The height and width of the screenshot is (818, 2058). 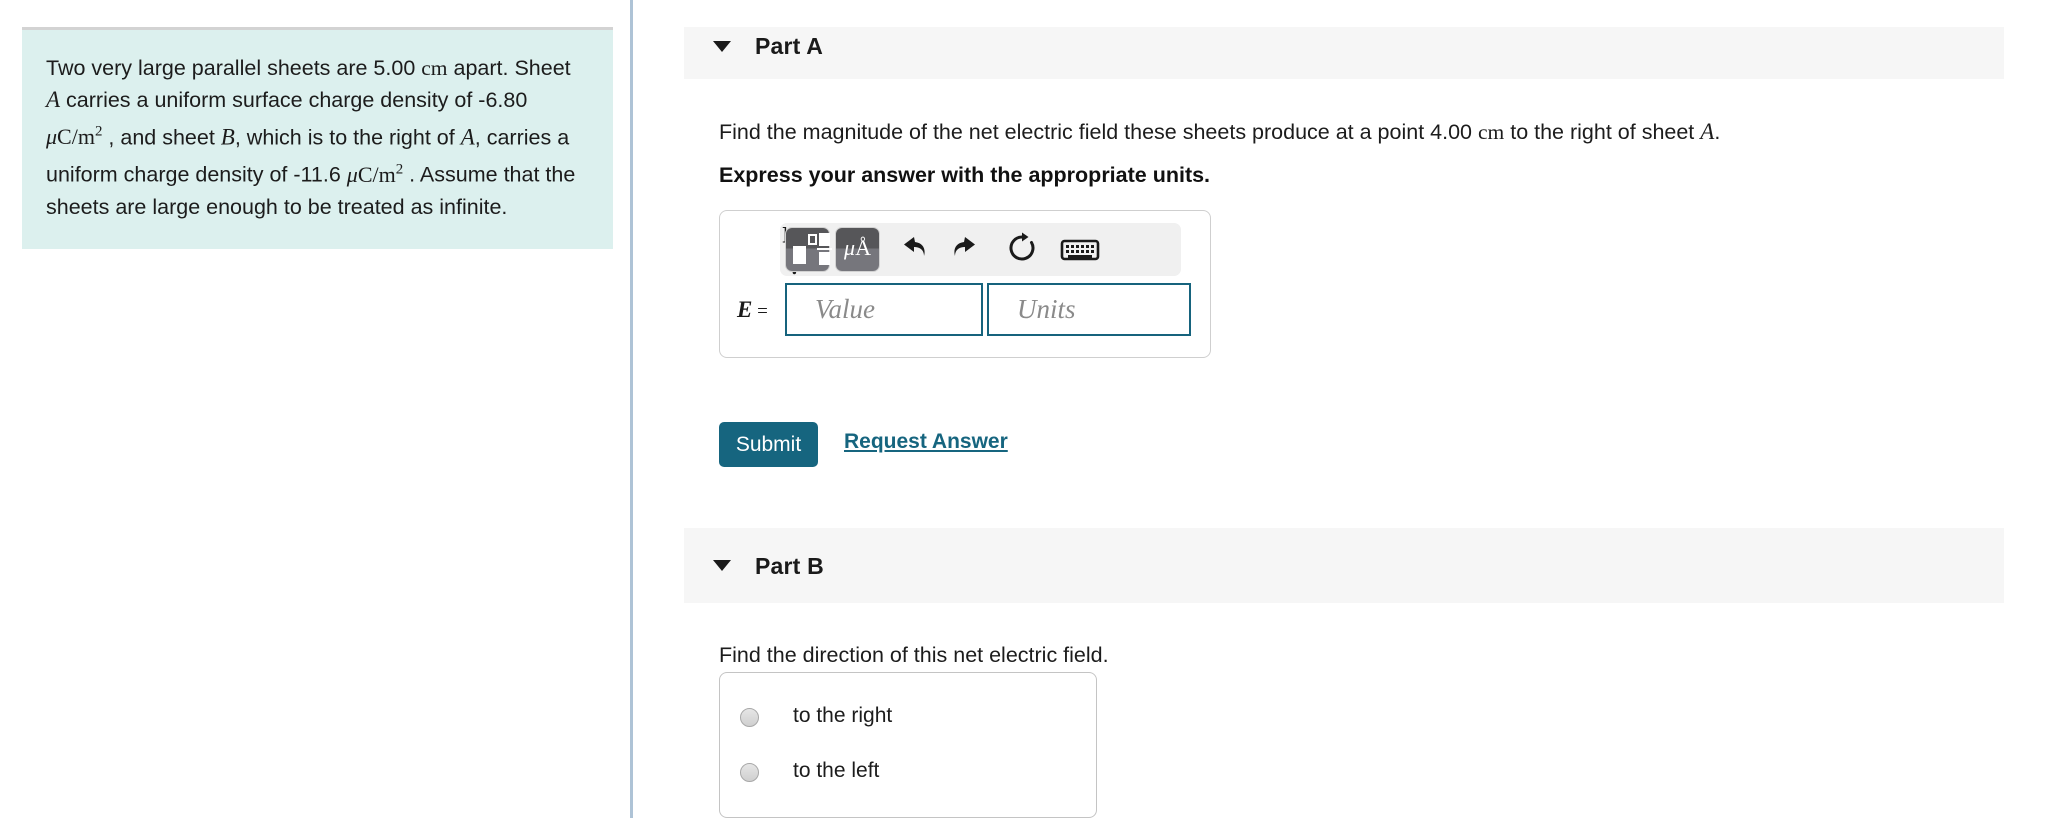 I want to click on problem-text-segment-2: apart. Sheet, so click(x=509, y=68).